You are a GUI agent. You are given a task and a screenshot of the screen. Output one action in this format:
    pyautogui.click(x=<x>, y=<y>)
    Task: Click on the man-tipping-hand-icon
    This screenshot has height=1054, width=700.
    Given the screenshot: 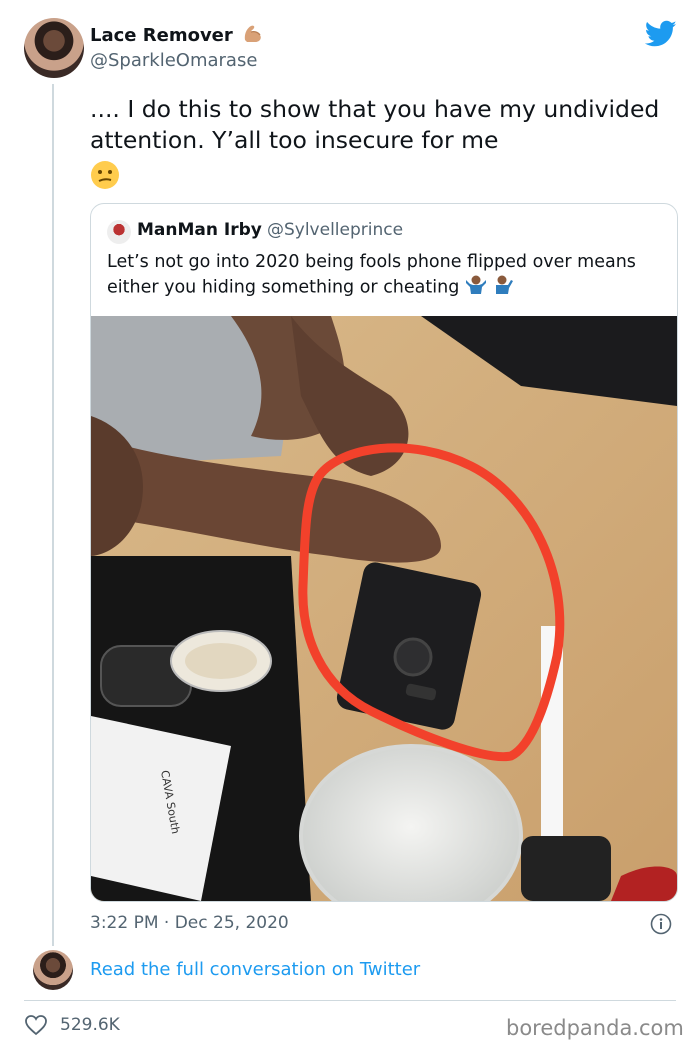 What is the action you would take?
    pyautogui.click(x=503, y=287)
    